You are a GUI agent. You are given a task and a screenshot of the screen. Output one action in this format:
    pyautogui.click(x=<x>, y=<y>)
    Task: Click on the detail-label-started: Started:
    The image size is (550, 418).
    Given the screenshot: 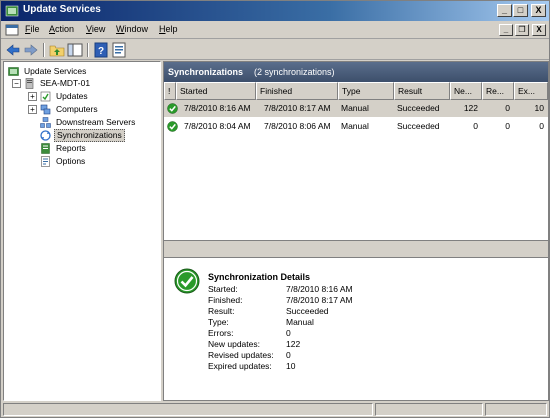 What is the action you would take?
    pyautogui.click(x=223, y=289)
    